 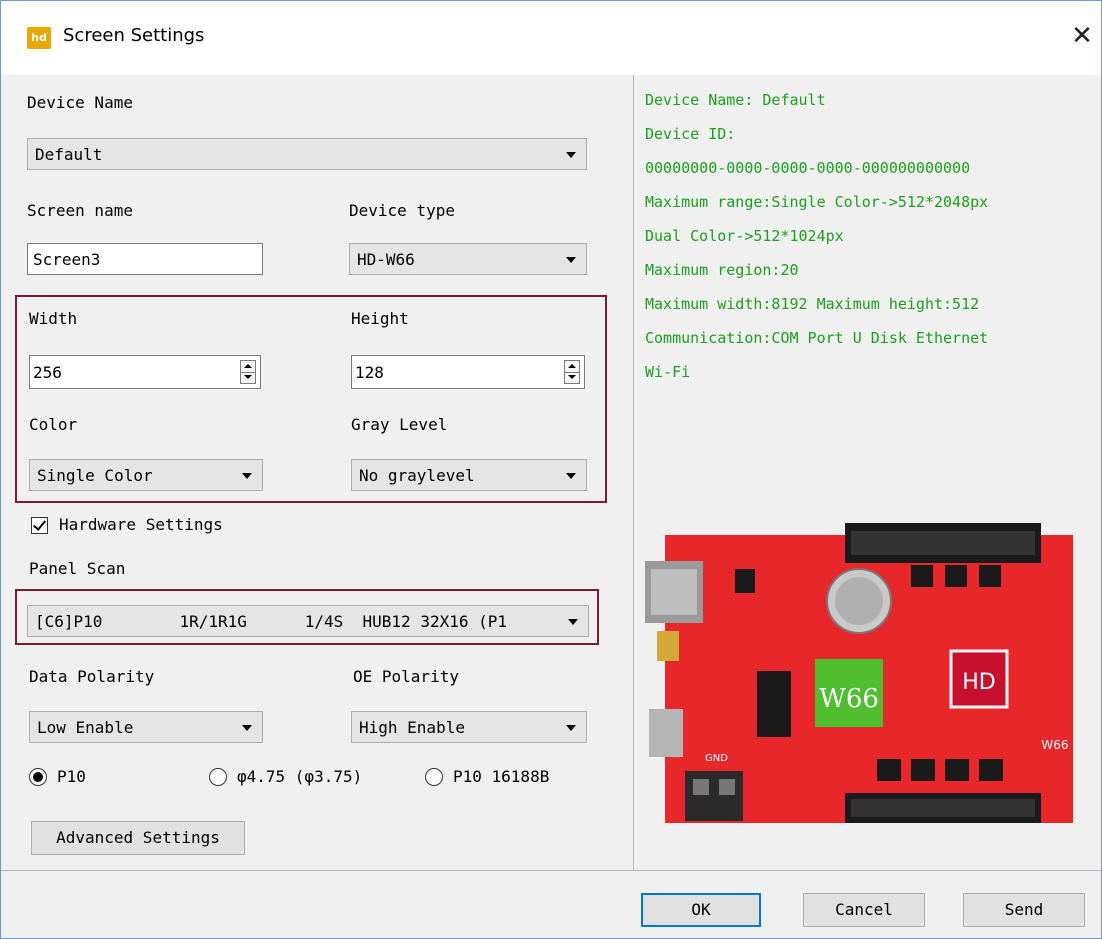 What do you see at coordinates (85, 727) in the screenshot?
I see `data-polarity-value: Low Enable` at bounding box center [85, 727].